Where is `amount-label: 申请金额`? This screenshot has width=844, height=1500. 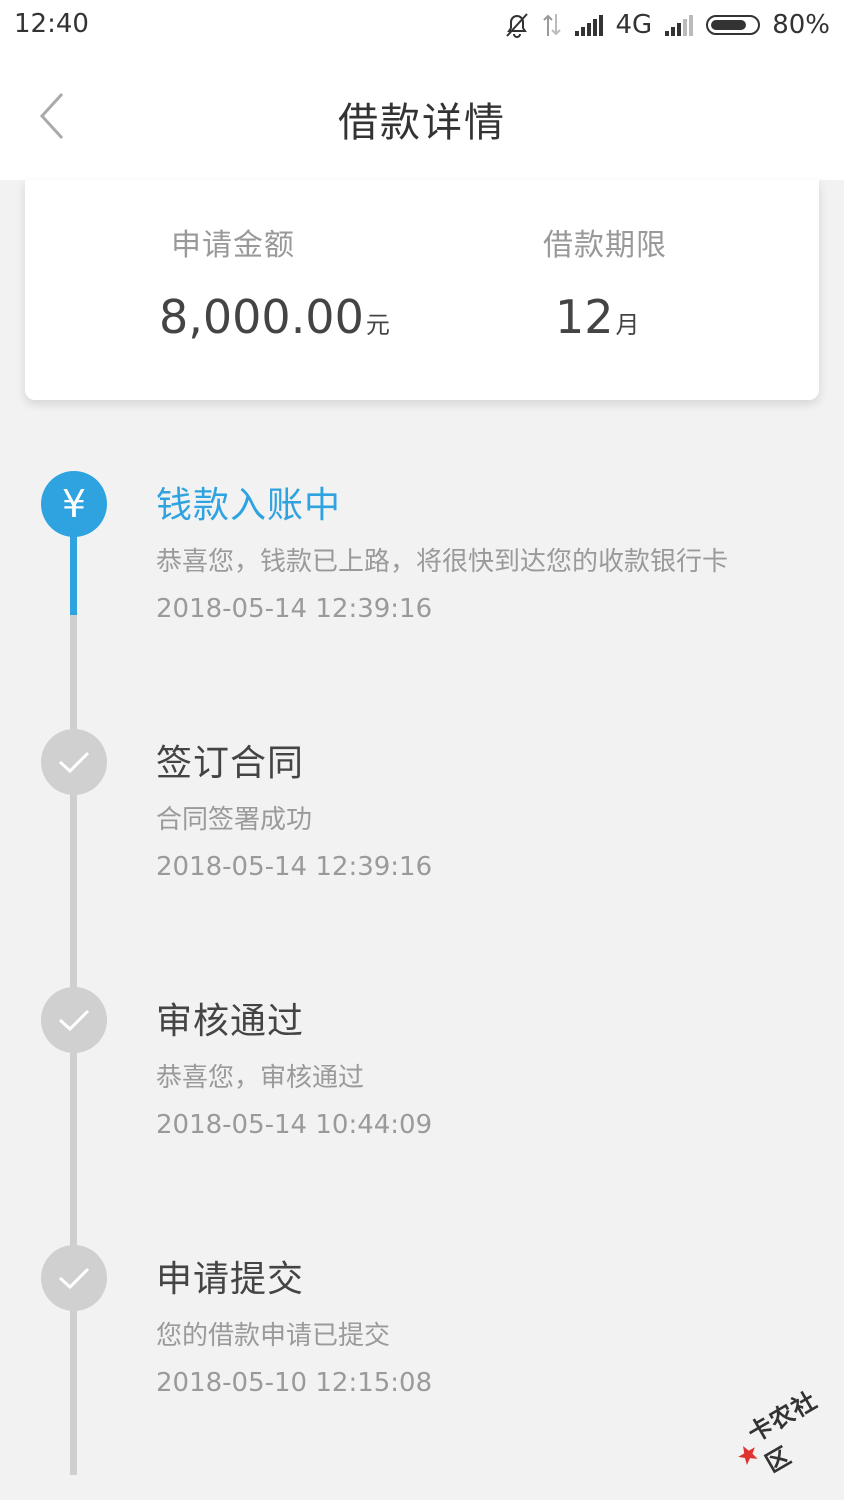
amount-label: 申请金额 is located at coordinates (233, 245).